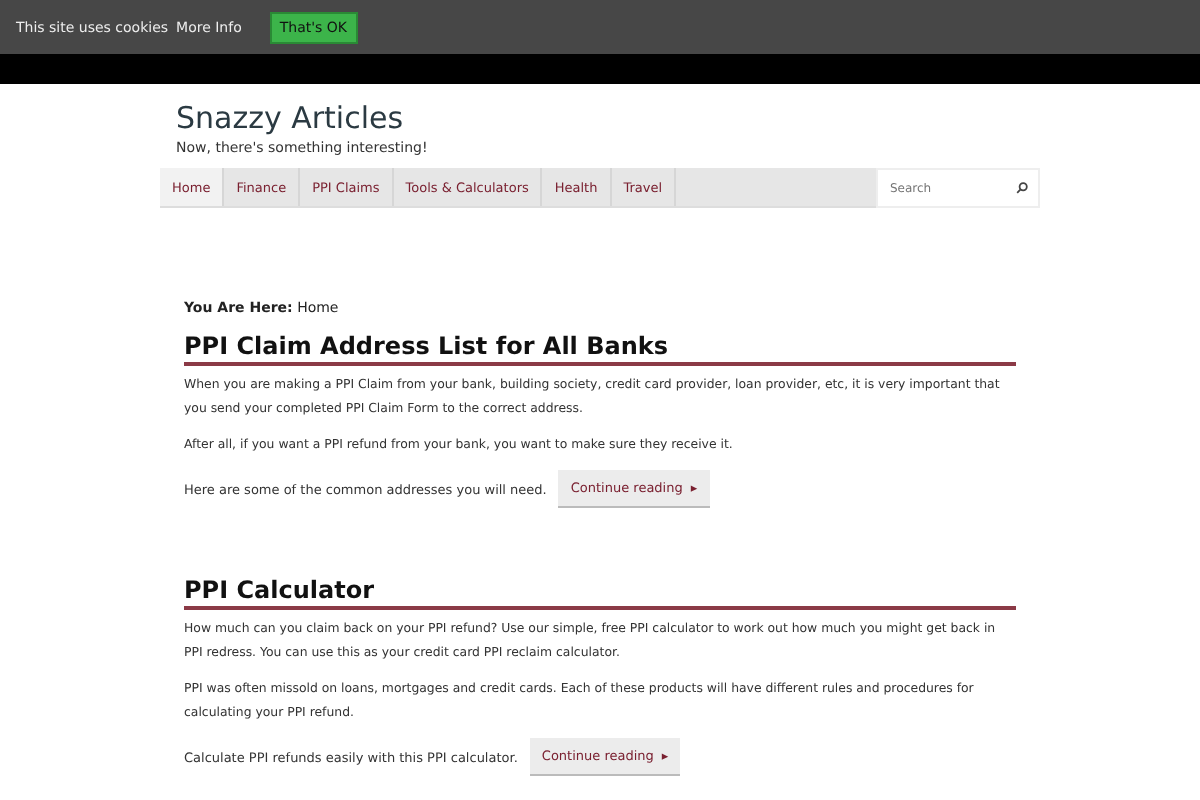 This screenshot has width=1200, height=800. I want to click on search-icon, so click(1022, 188).